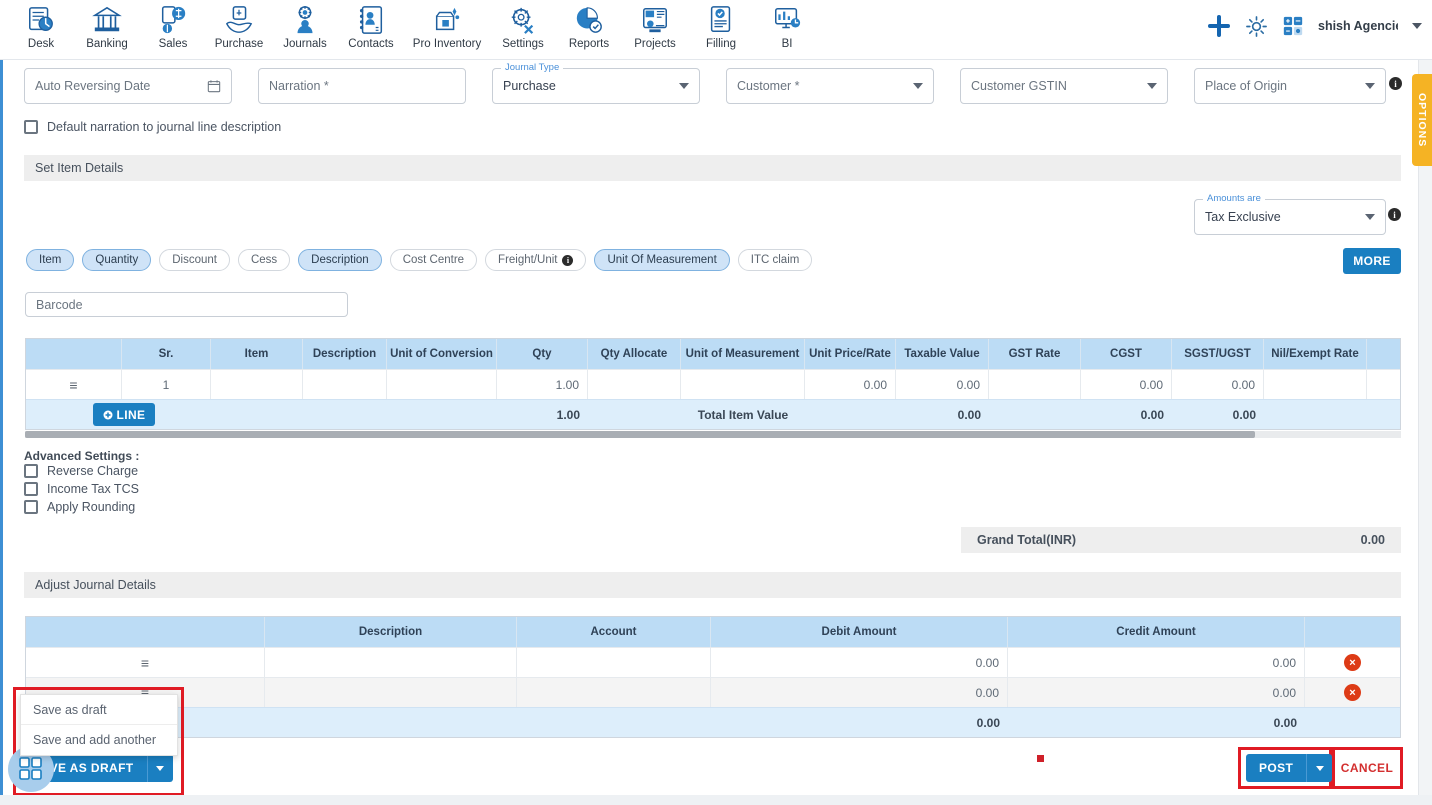 This screenshot has width=1432, height=805. I want to click on menu-item-label: Save and add another, so click(95, 740).